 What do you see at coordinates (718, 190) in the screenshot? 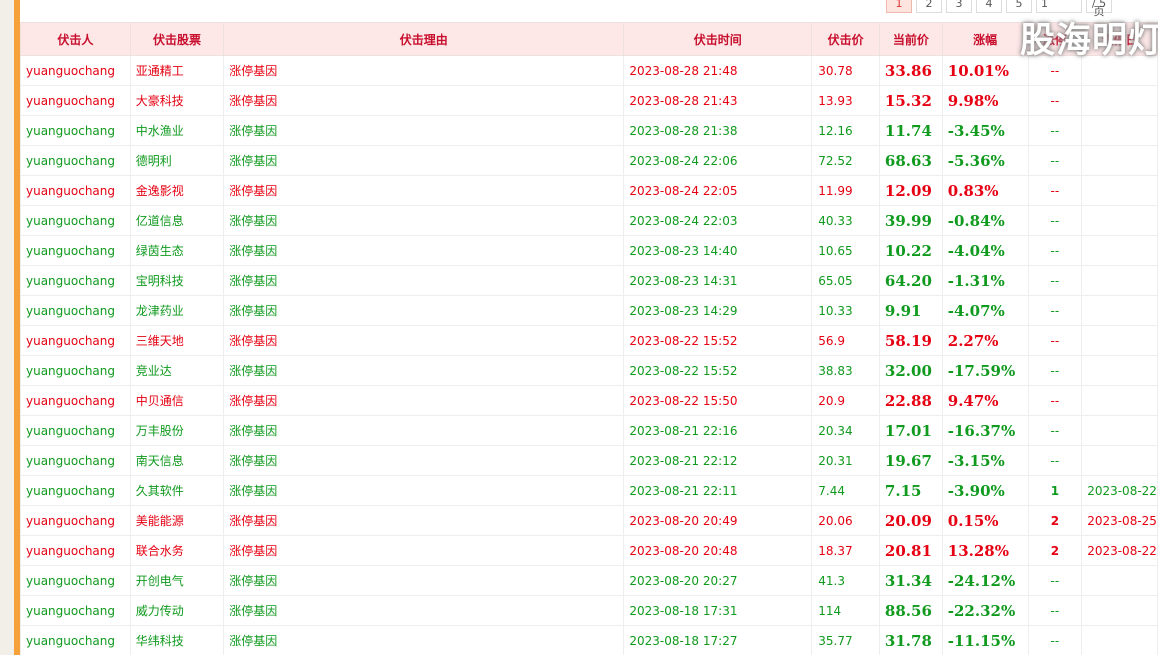
I see `time-text: 2023-08-24 22:05` at bounding box center [718, 190].